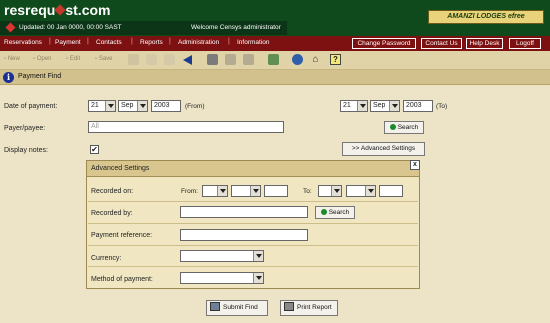  Describe the element at coordinates (385, 106) in the screenshot. I see `to-month-select: Sep` at that location.